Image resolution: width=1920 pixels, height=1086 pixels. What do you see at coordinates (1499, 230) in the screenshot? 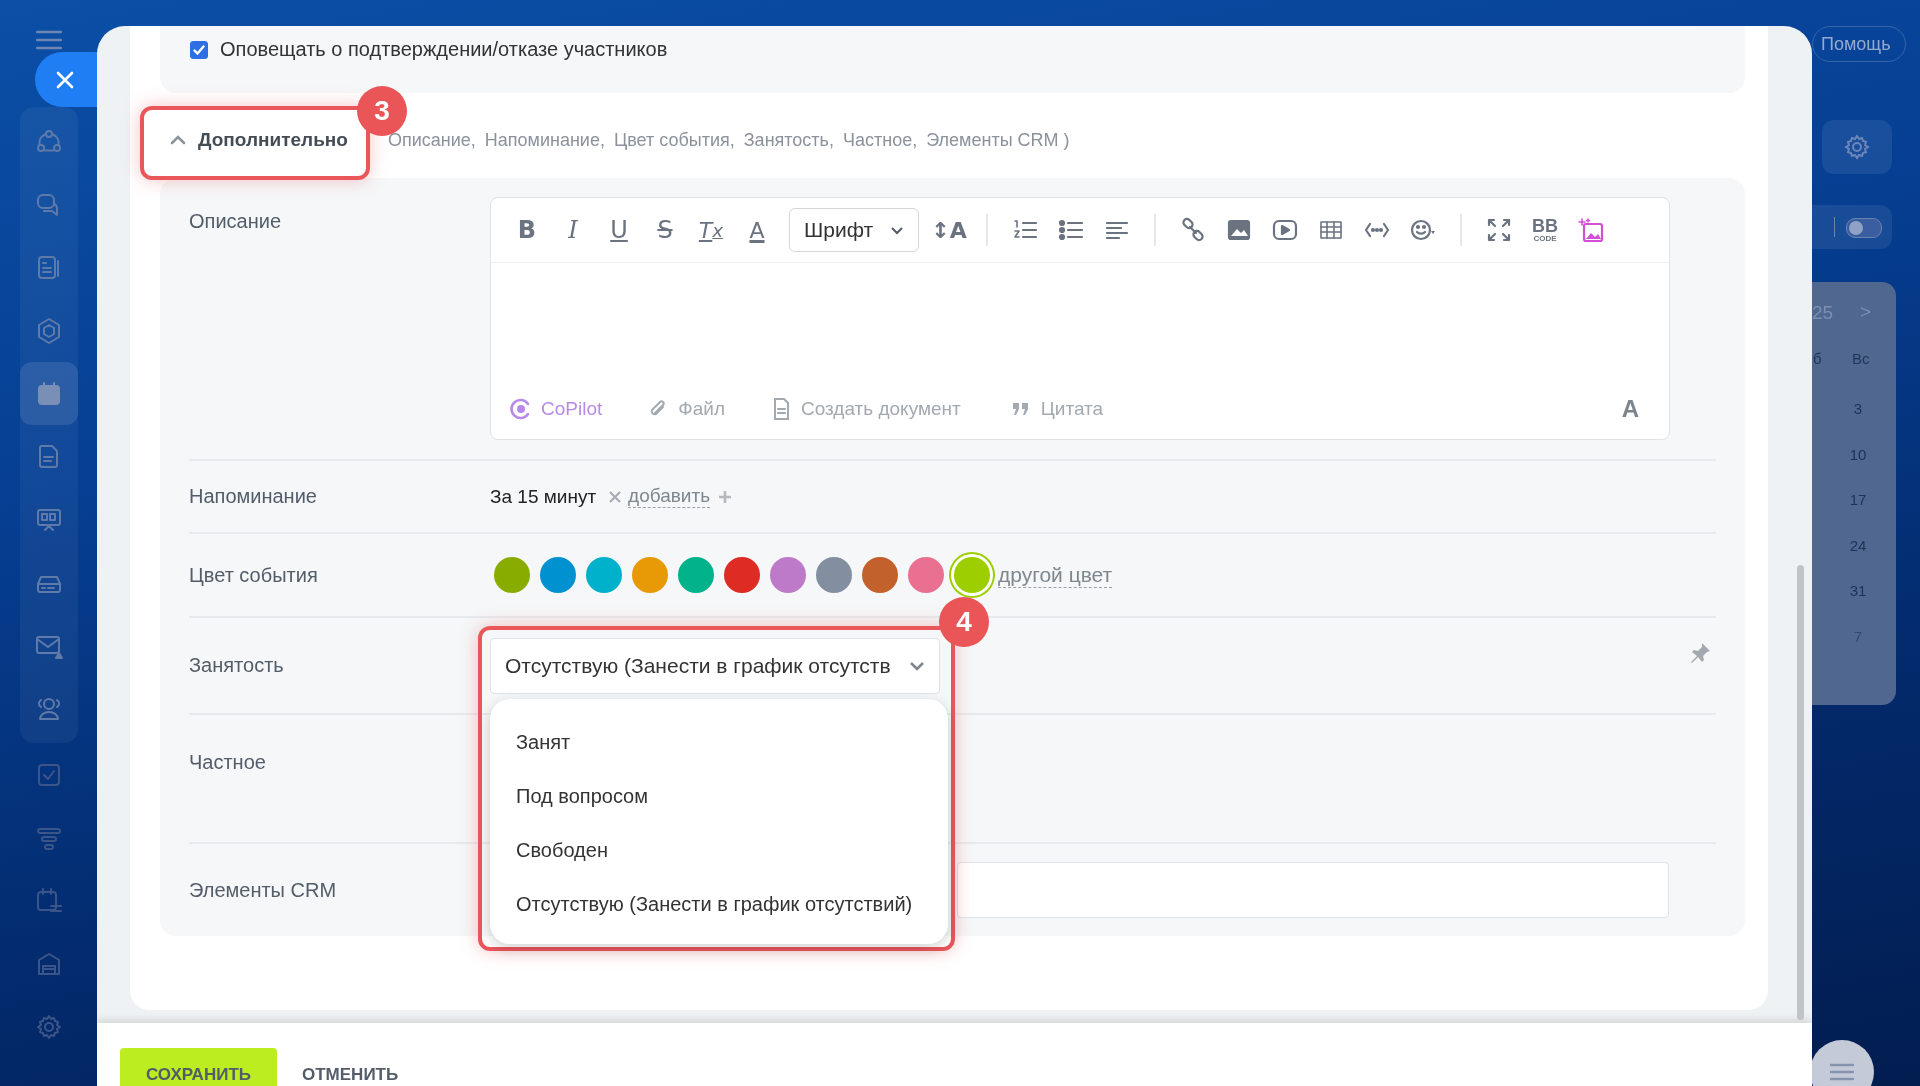
I see `fullscreen-icon` at bounding box center [1499, 230].